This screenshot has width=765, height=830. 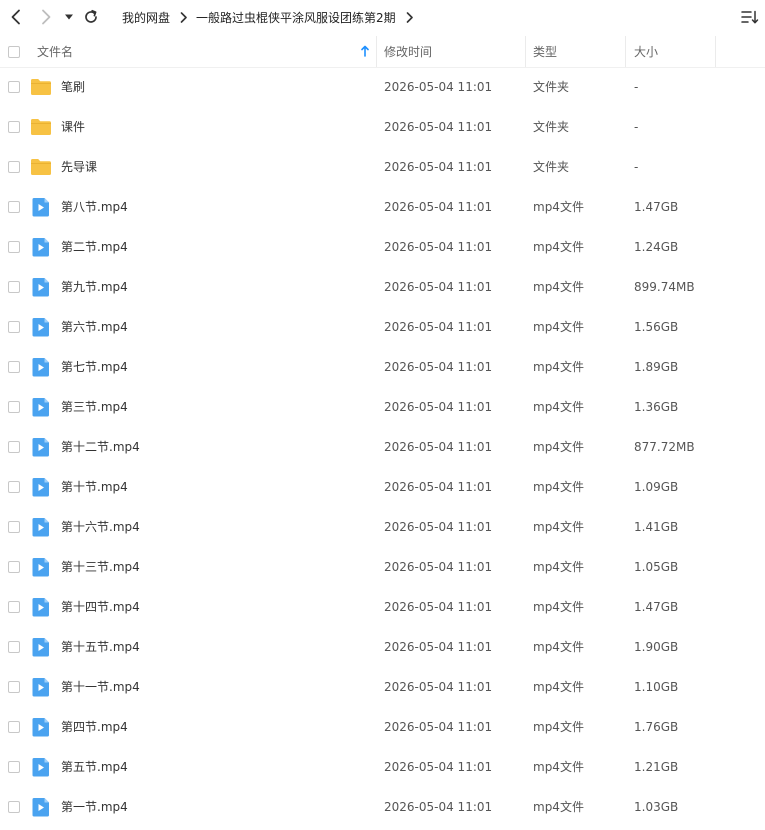 What do you see at coordinates (646, 52) in the screenshot?
I see `column-header-size-label: 大小` at bounding box center [646, 52].